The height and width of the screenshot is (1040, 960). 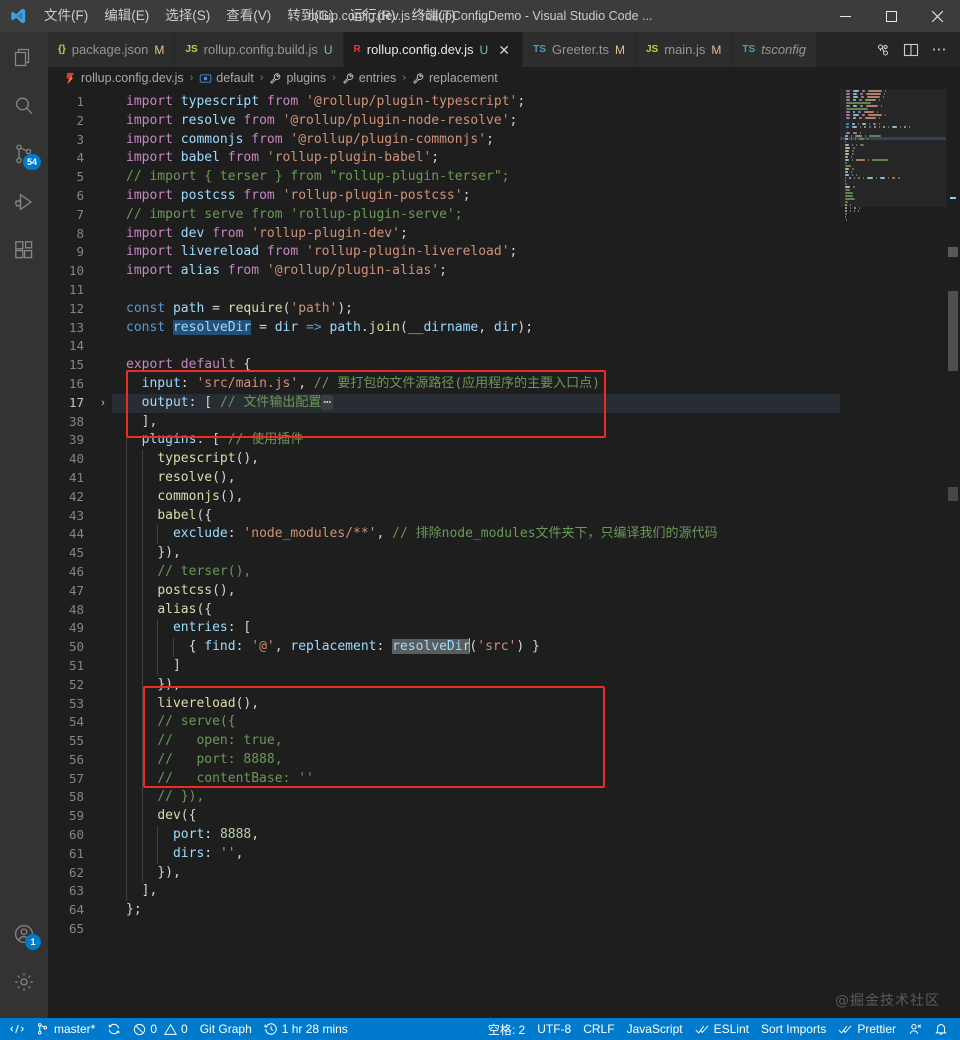 I want to click on maximize-button, so click(x=891, y=16).